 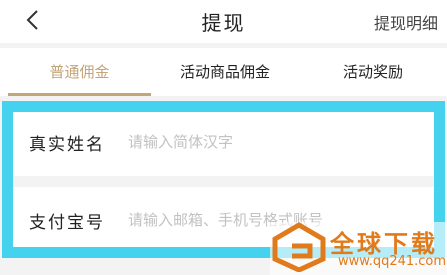 I want to click on tab-activity-reward: 活动奖励, so click(x=373, y=72).